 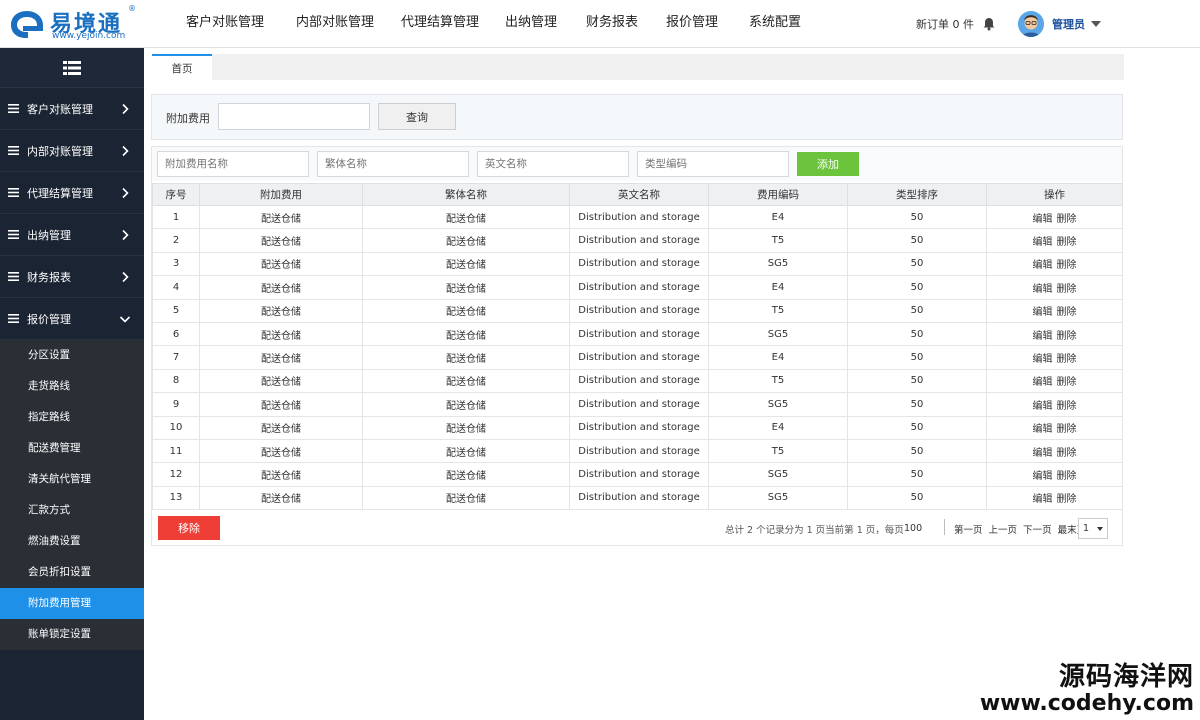 What do you see at coordinates (72, 541) in the screenshot?
I see `sidebar-subitem-fuel-surcharge: 燃油费设置` at bounding box center [72, 541].